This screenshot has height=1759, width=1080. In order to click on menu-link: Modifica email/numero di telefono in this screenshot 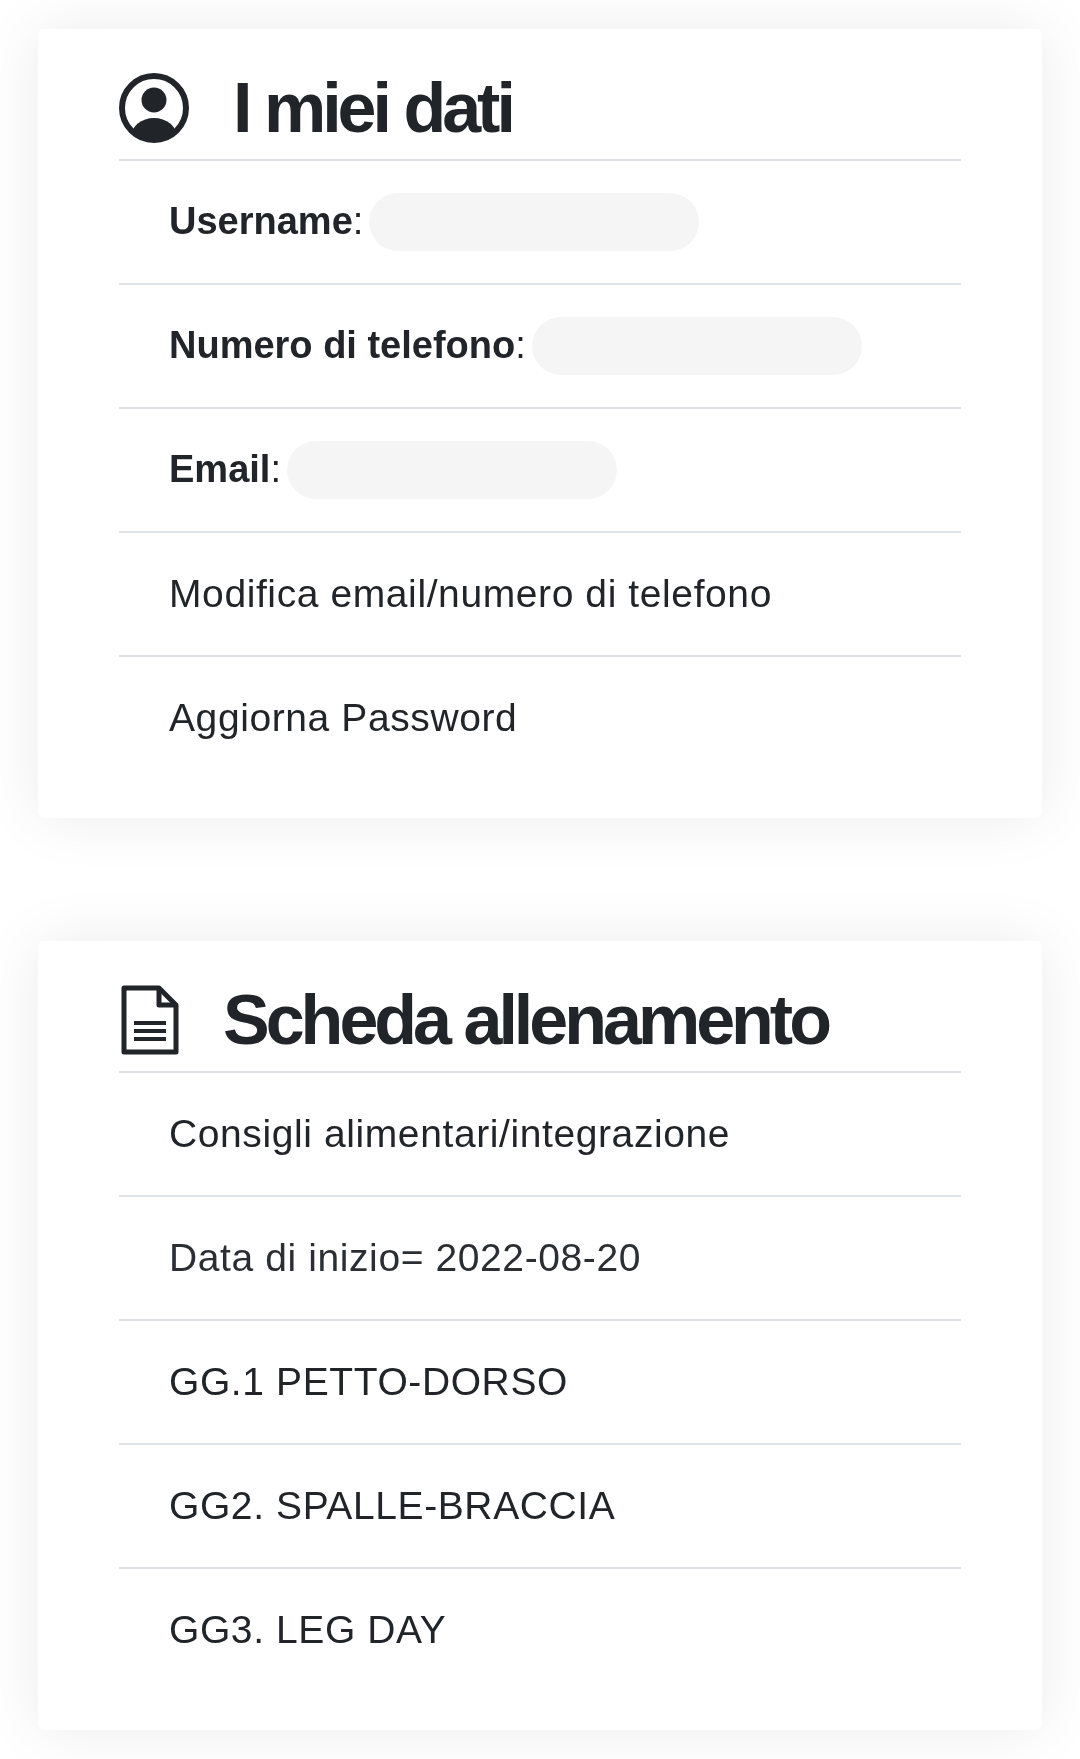, I will do `click(470, 594)`.